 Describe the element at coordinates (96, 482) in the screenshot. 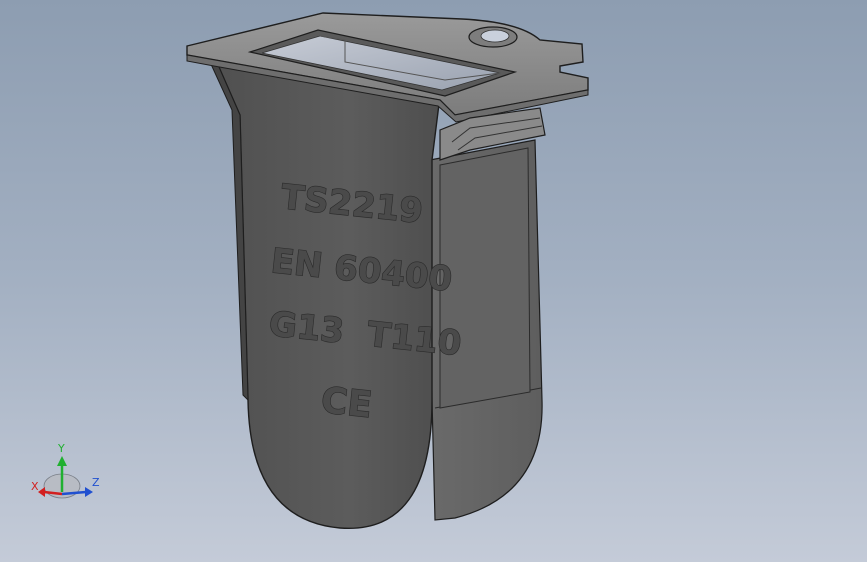

I see `triad-label-z: Z` at that location.